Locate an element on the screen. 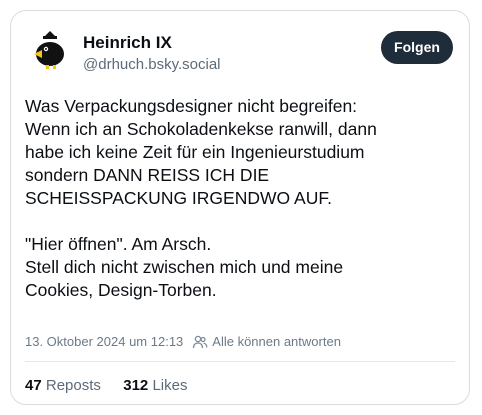 Image resolution: width=482 pixels, height=415 pixels. likes-stat: 312 Likes is located at coordinates (155, 385).